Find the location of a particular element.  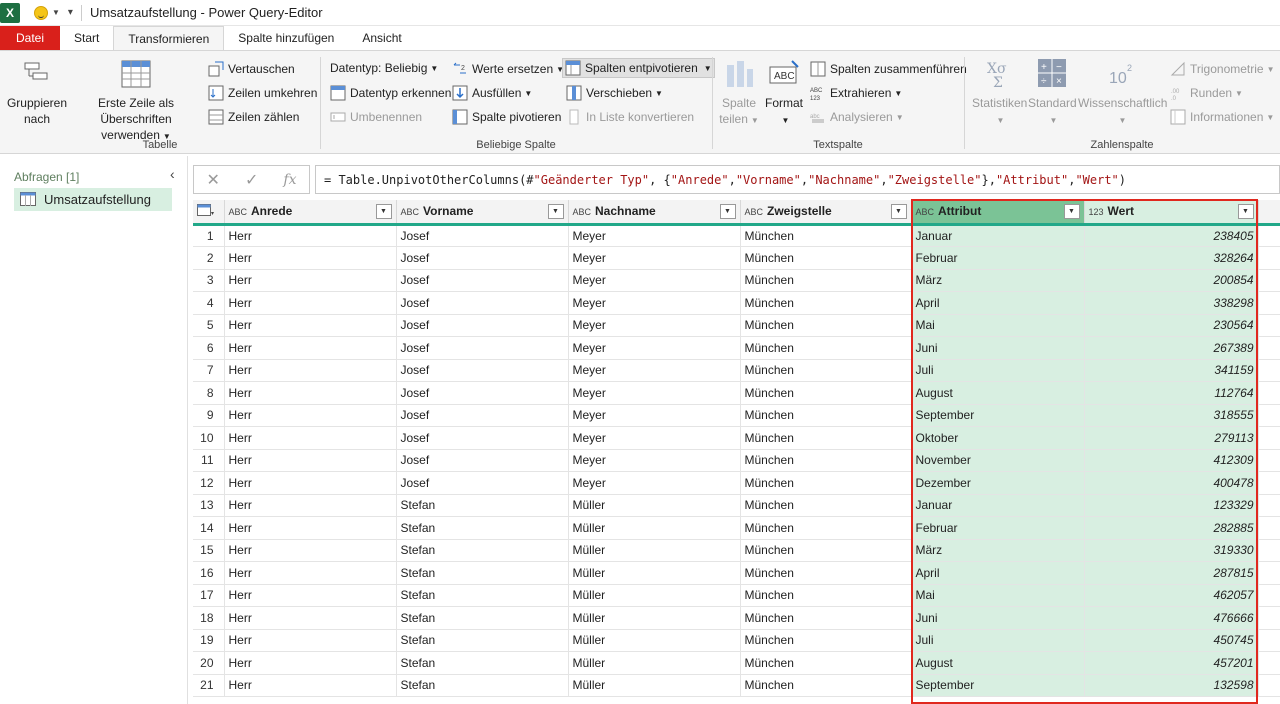

zeilen-zaehlen-button: Zeilen zählen is located at coordinates (253, 117).